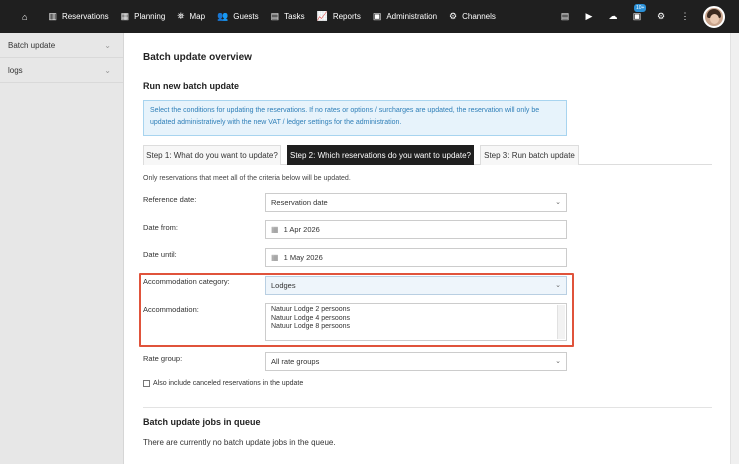  I want to click on nav-reports: 📈 Reports, so click(339, 16).